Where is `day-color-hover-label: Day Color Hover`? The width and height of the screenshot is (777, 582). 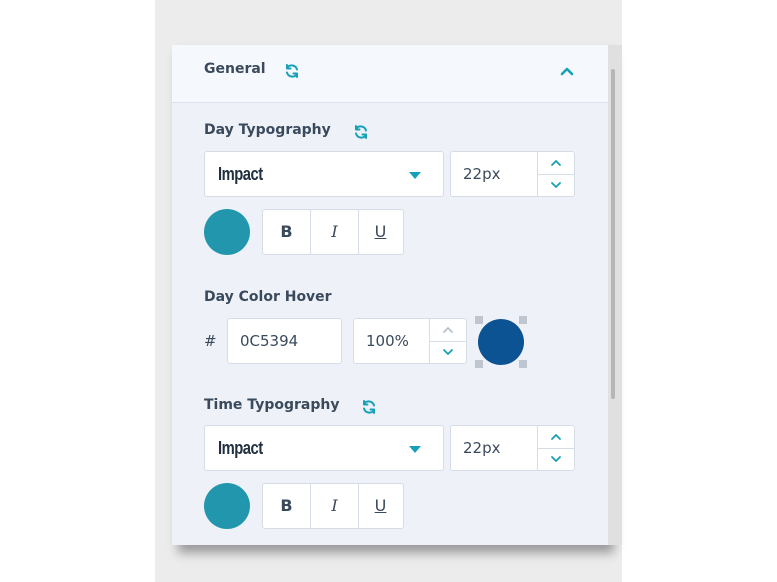 day-color-hover-label: Day Color Hover is located at coordinates (268, 297).